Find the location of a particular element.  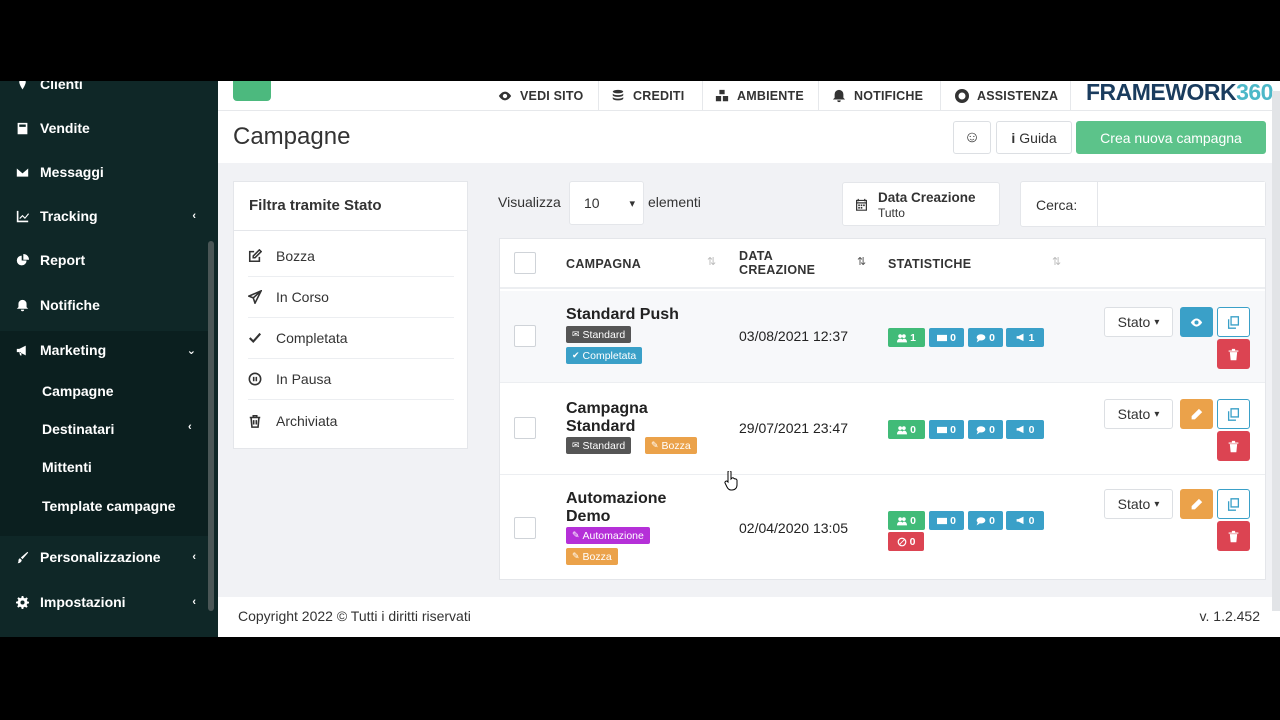

filter-in-pausa: In Pausa is located at coordinates (351, 379).